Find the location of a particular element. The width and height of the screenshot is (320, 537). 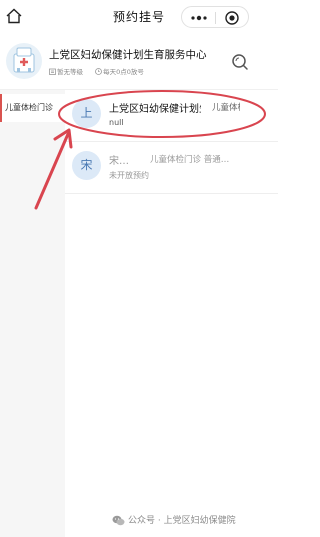

avatar: 宋 is located at coordinates (86, 165).